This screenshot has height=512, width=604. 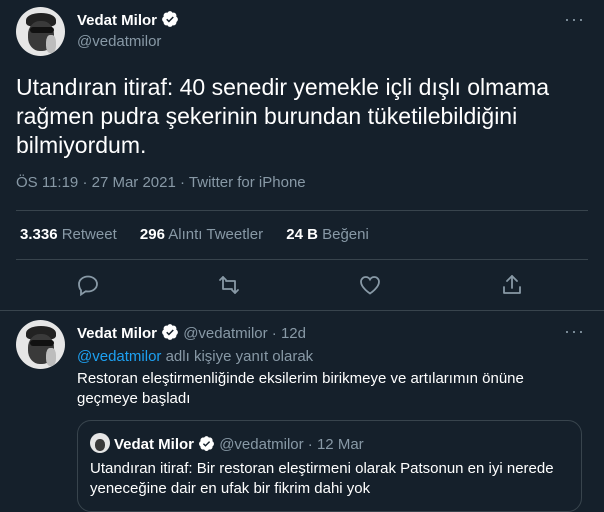 What do you see at coordinates (117, 20) in the screenshot?
I see `author-name: Vedat Milor` at bounding box center [117, 20].